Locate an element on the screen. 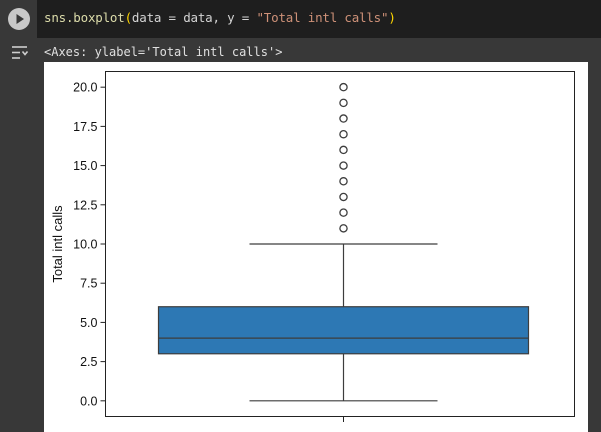 The image size is (601, 432). code-open-paren: ( is located at coordinates (128, 17).